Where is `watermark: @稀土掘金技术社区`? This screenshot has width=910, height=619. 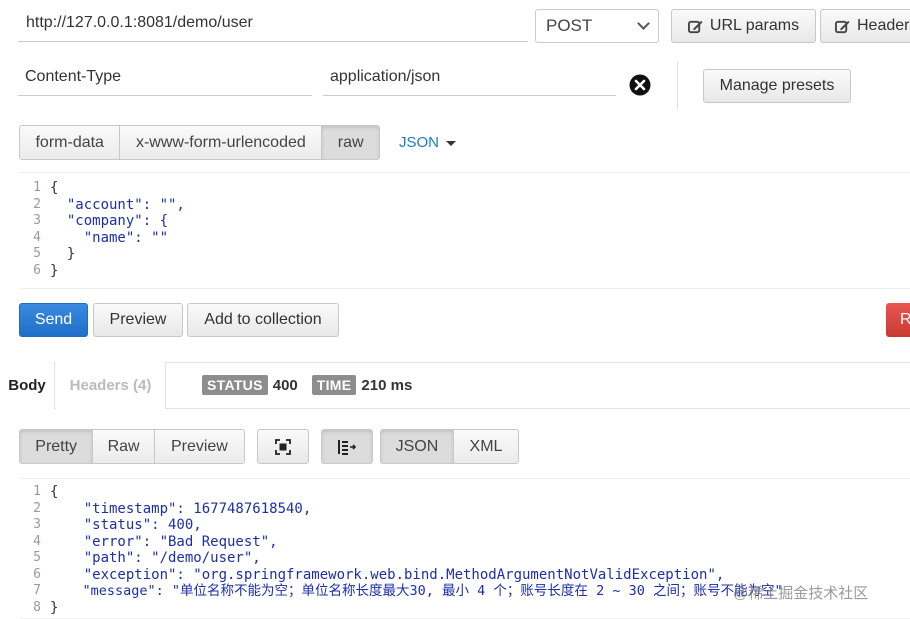 watermark: @稀土掘金技术社区 is located at coordinates (801, 593).